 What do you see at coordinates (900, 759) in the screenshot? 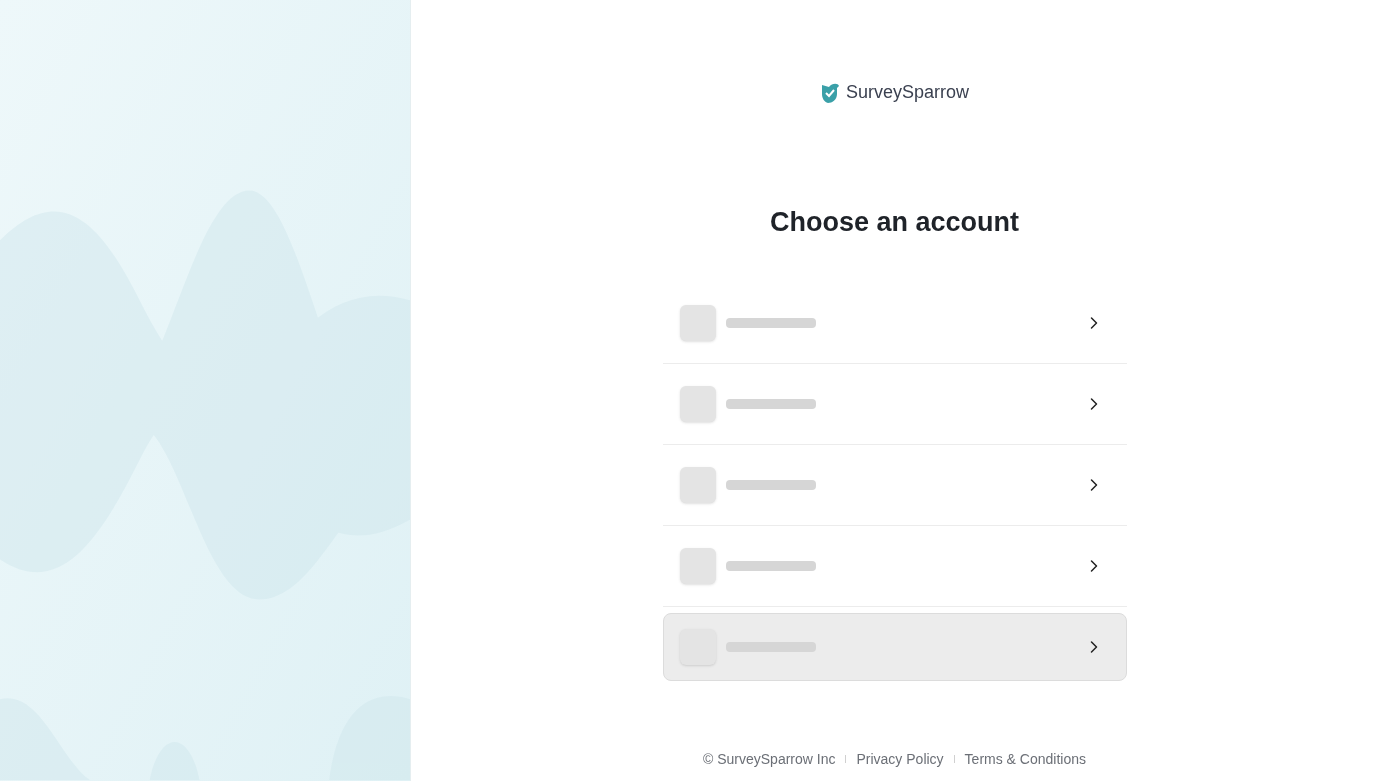
I see `footer-link: Privacy Policy` at bounding box center [900, 759].